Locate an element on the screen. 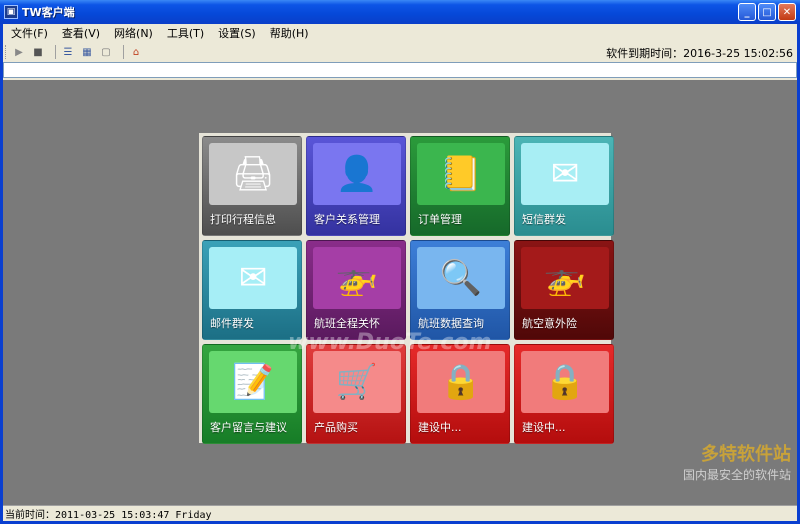 This screenshot has height=524, width=800. tile-email: ✉ 邮件群发 is located at coordinates (252, 290).